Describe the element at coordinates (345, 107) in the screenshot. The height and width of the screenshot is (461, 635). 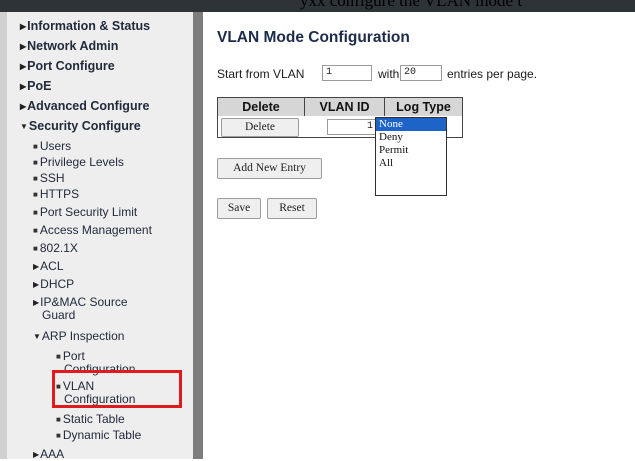
I see `header-vlan-id: VLAN ID` at that location.